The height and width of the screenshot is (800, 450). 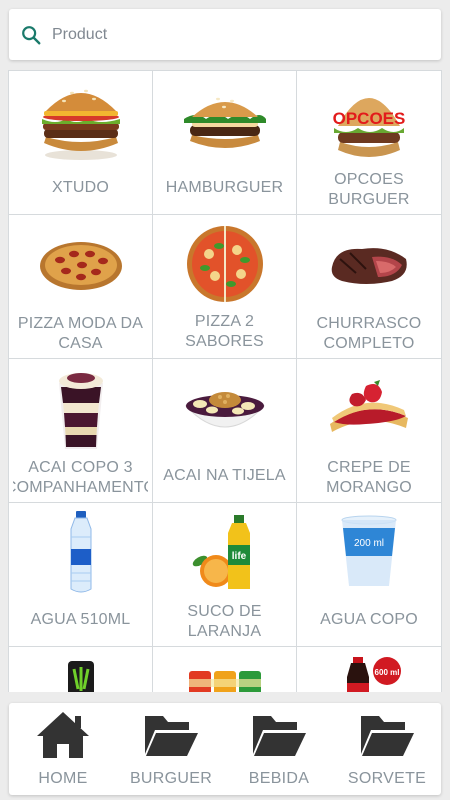 What do you see at coordinates (80, 552) in the screenshot?
I see `water-bottle-image` at bounding box center [80, 552].